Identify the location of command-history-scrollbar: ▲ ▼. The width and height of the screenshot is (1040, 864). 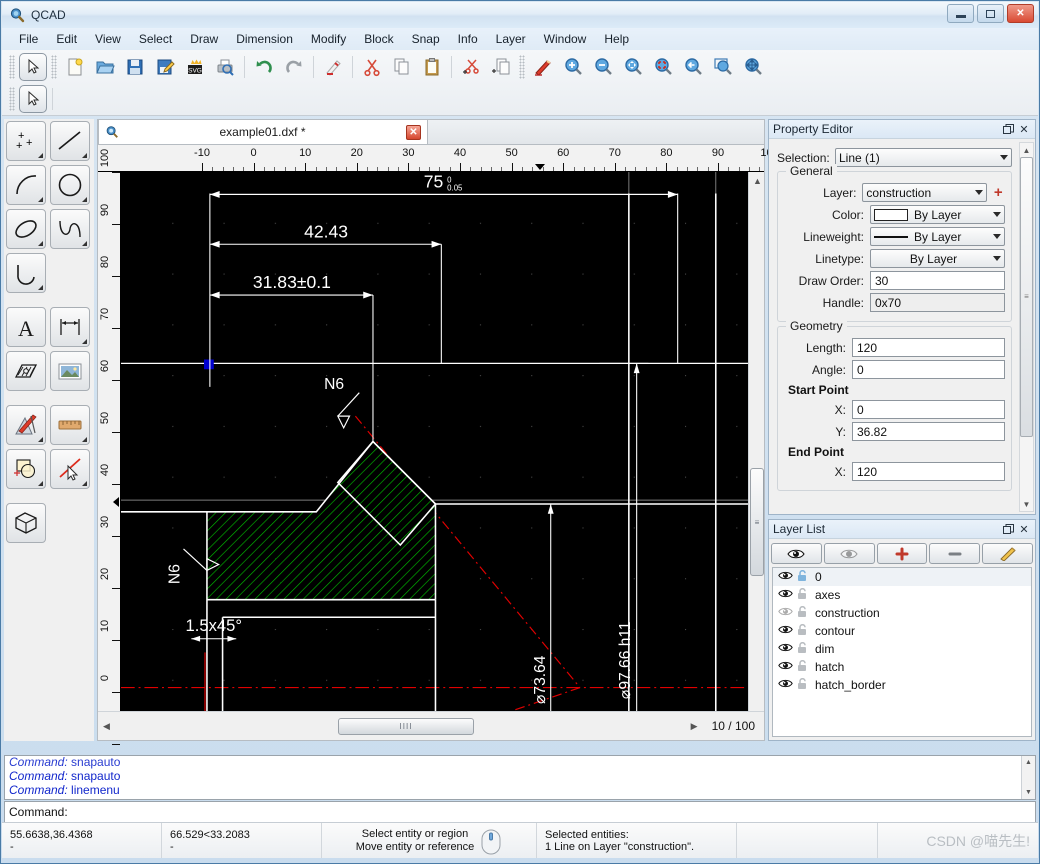
(1028, 777).